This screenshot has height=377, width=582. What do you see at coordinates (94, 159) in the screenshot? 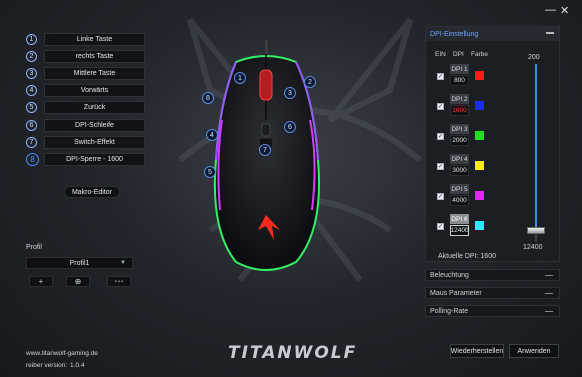
I see `assign-button-8: DPI-Sperre - 1600` at bounding box center [94, 159].